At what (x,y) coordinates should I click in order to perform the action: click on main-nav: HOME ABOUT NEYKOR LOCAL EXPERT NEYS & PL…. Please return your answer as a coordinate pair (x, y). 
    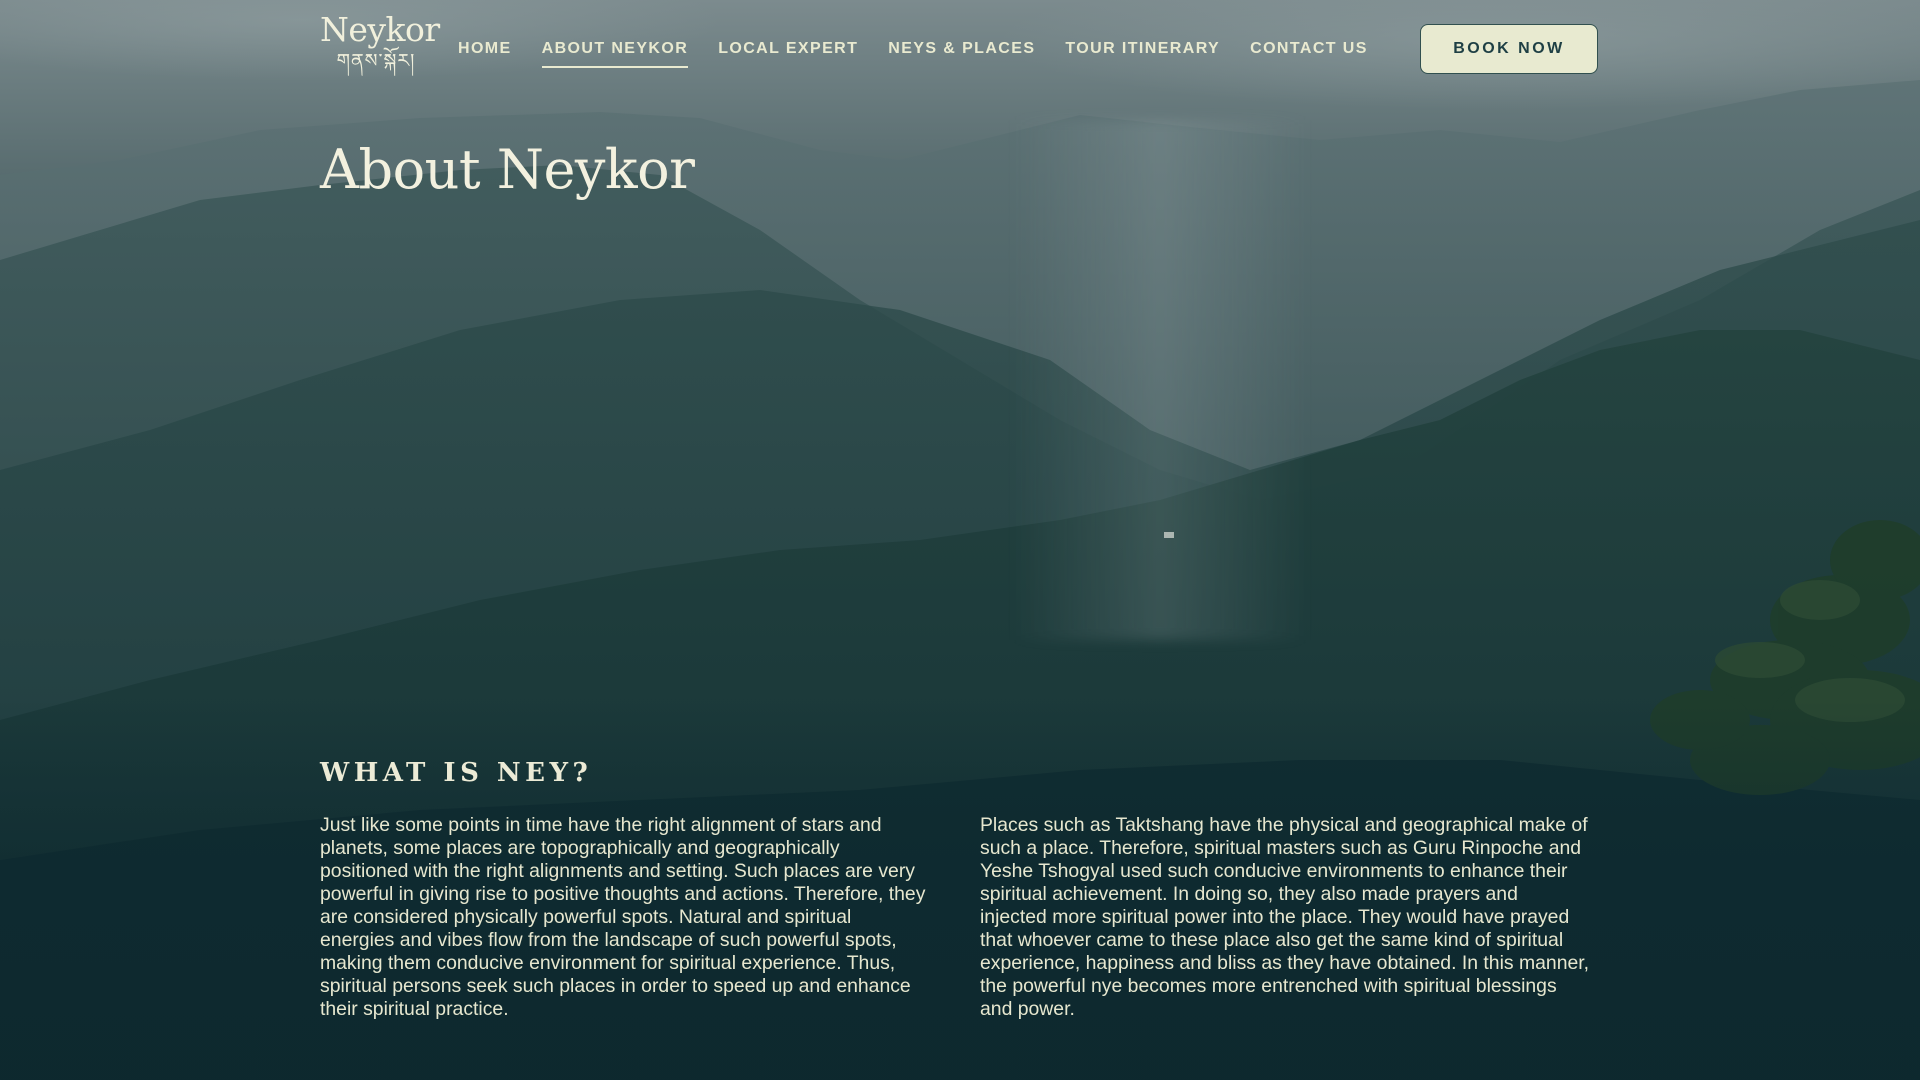
    Looking at the image, I should click on (928, 54).